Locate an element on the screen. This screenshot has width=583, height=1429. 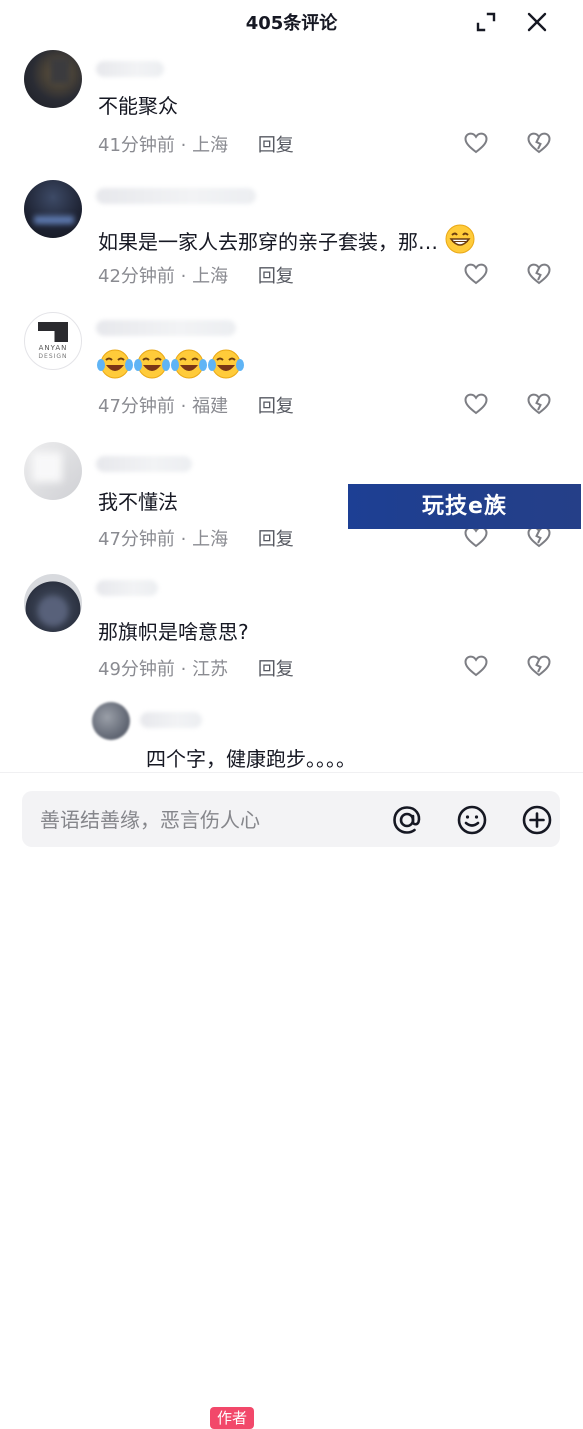
comment-meta: 49分钟前 · 江苏 回复 is located at coordinates (196, 669).